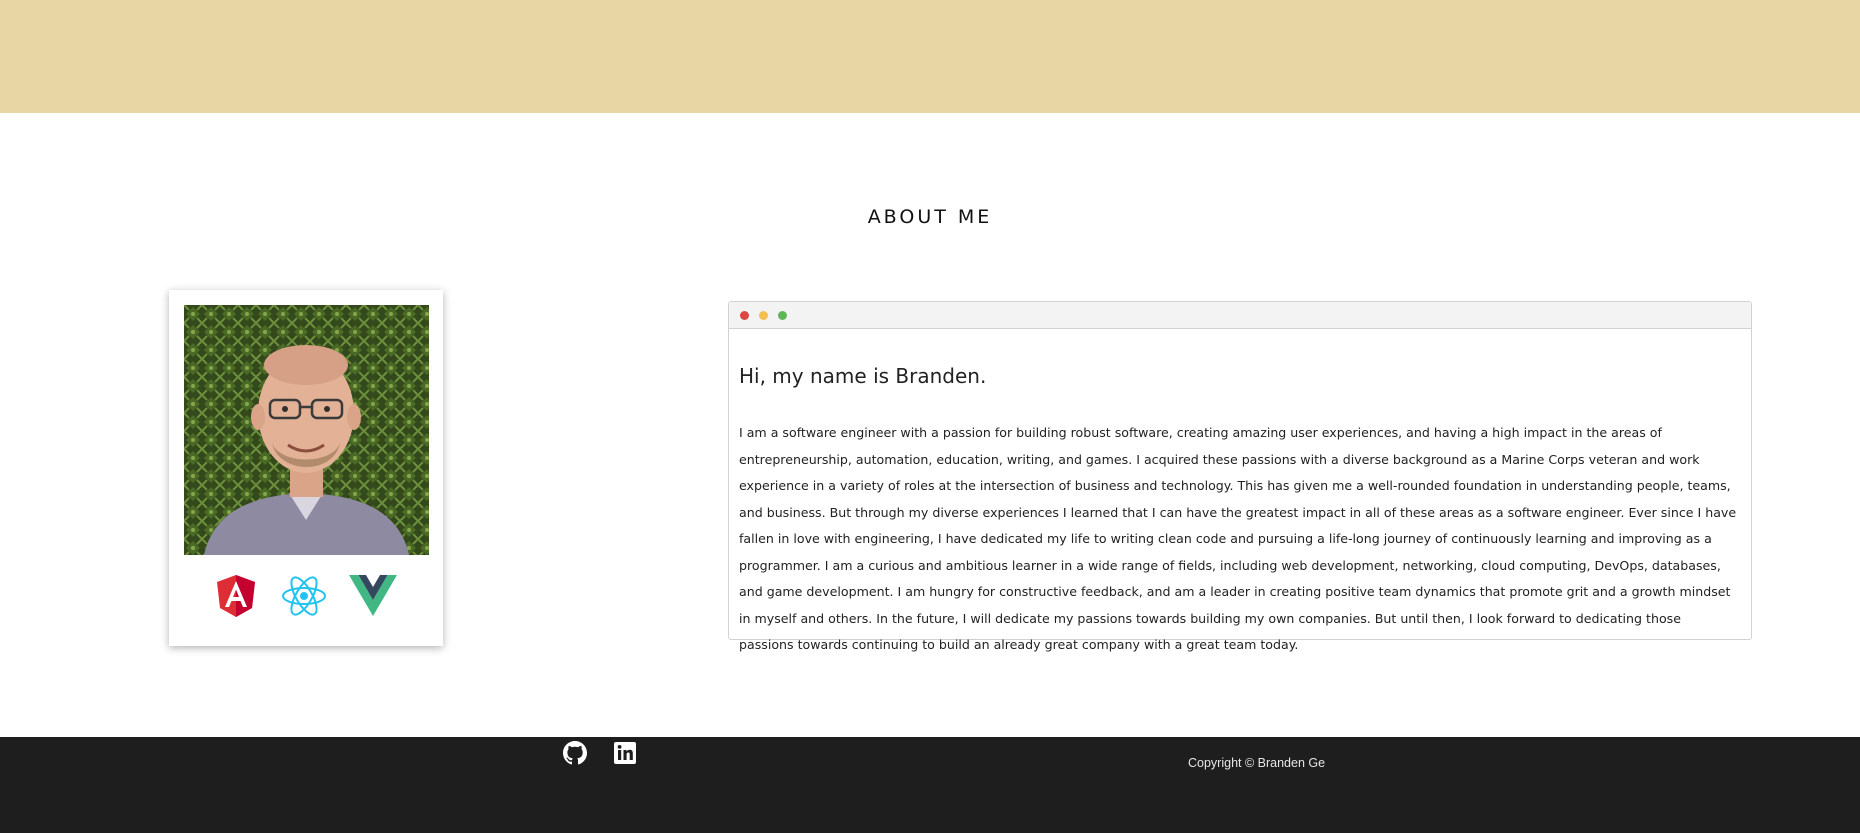 This screenshot has height=833, width=1860. I want to click on profile-photo, so click(306, 430).